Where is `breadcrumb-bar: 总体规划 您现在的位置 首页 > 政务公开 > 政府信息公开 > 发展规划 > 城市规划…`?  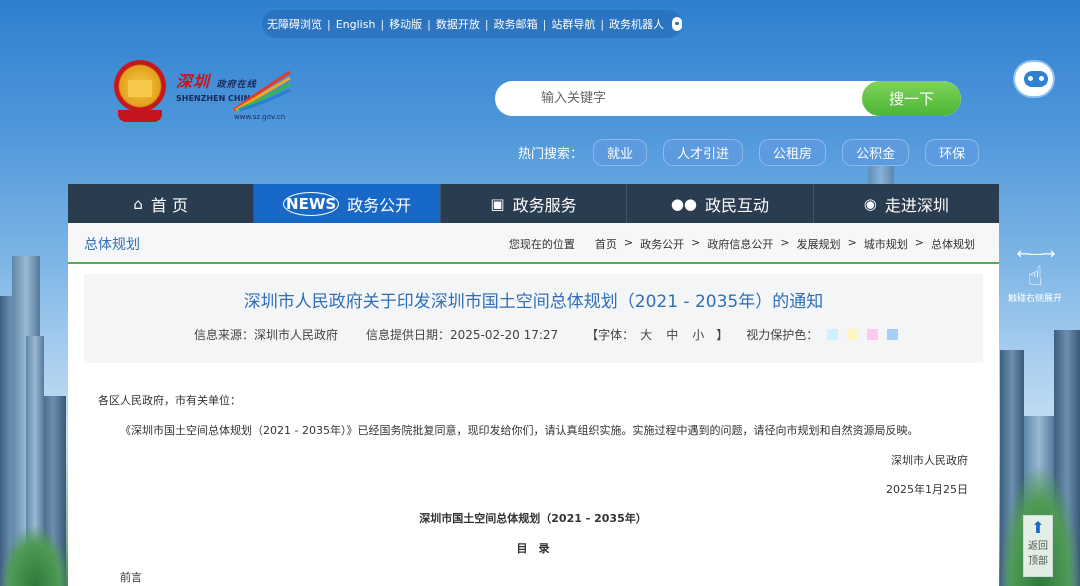 breadcrumb-bar: 总体规划 您现在的位置 首页 > 政务公开 > 政府信息公开 > 发展规划 > 城市规划… is located at coordinates (533, 243).